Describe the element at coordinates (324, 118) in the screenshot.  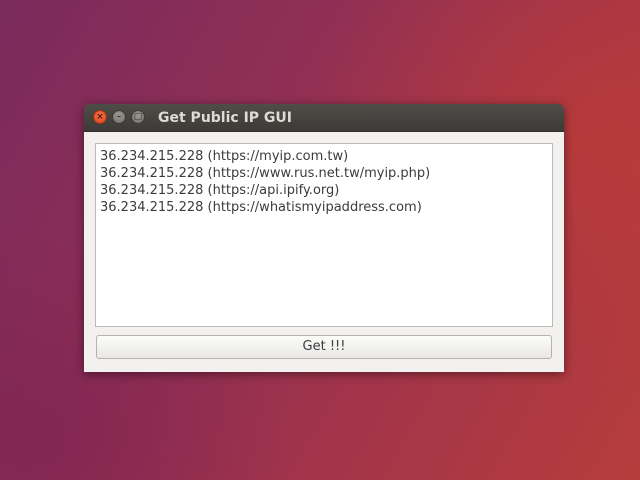
I see `title-bar: × – □ Get Public IP GUI` at that location.